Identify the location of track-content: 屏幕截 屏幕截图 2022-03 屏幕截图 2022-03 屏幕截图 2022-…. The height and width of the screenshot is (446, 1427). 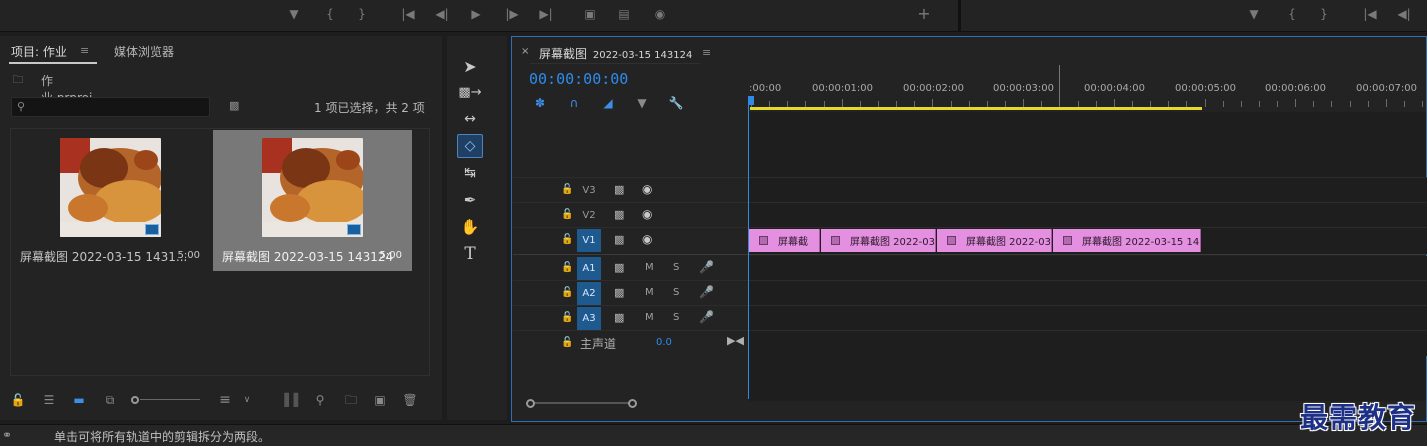
(1088, 241).